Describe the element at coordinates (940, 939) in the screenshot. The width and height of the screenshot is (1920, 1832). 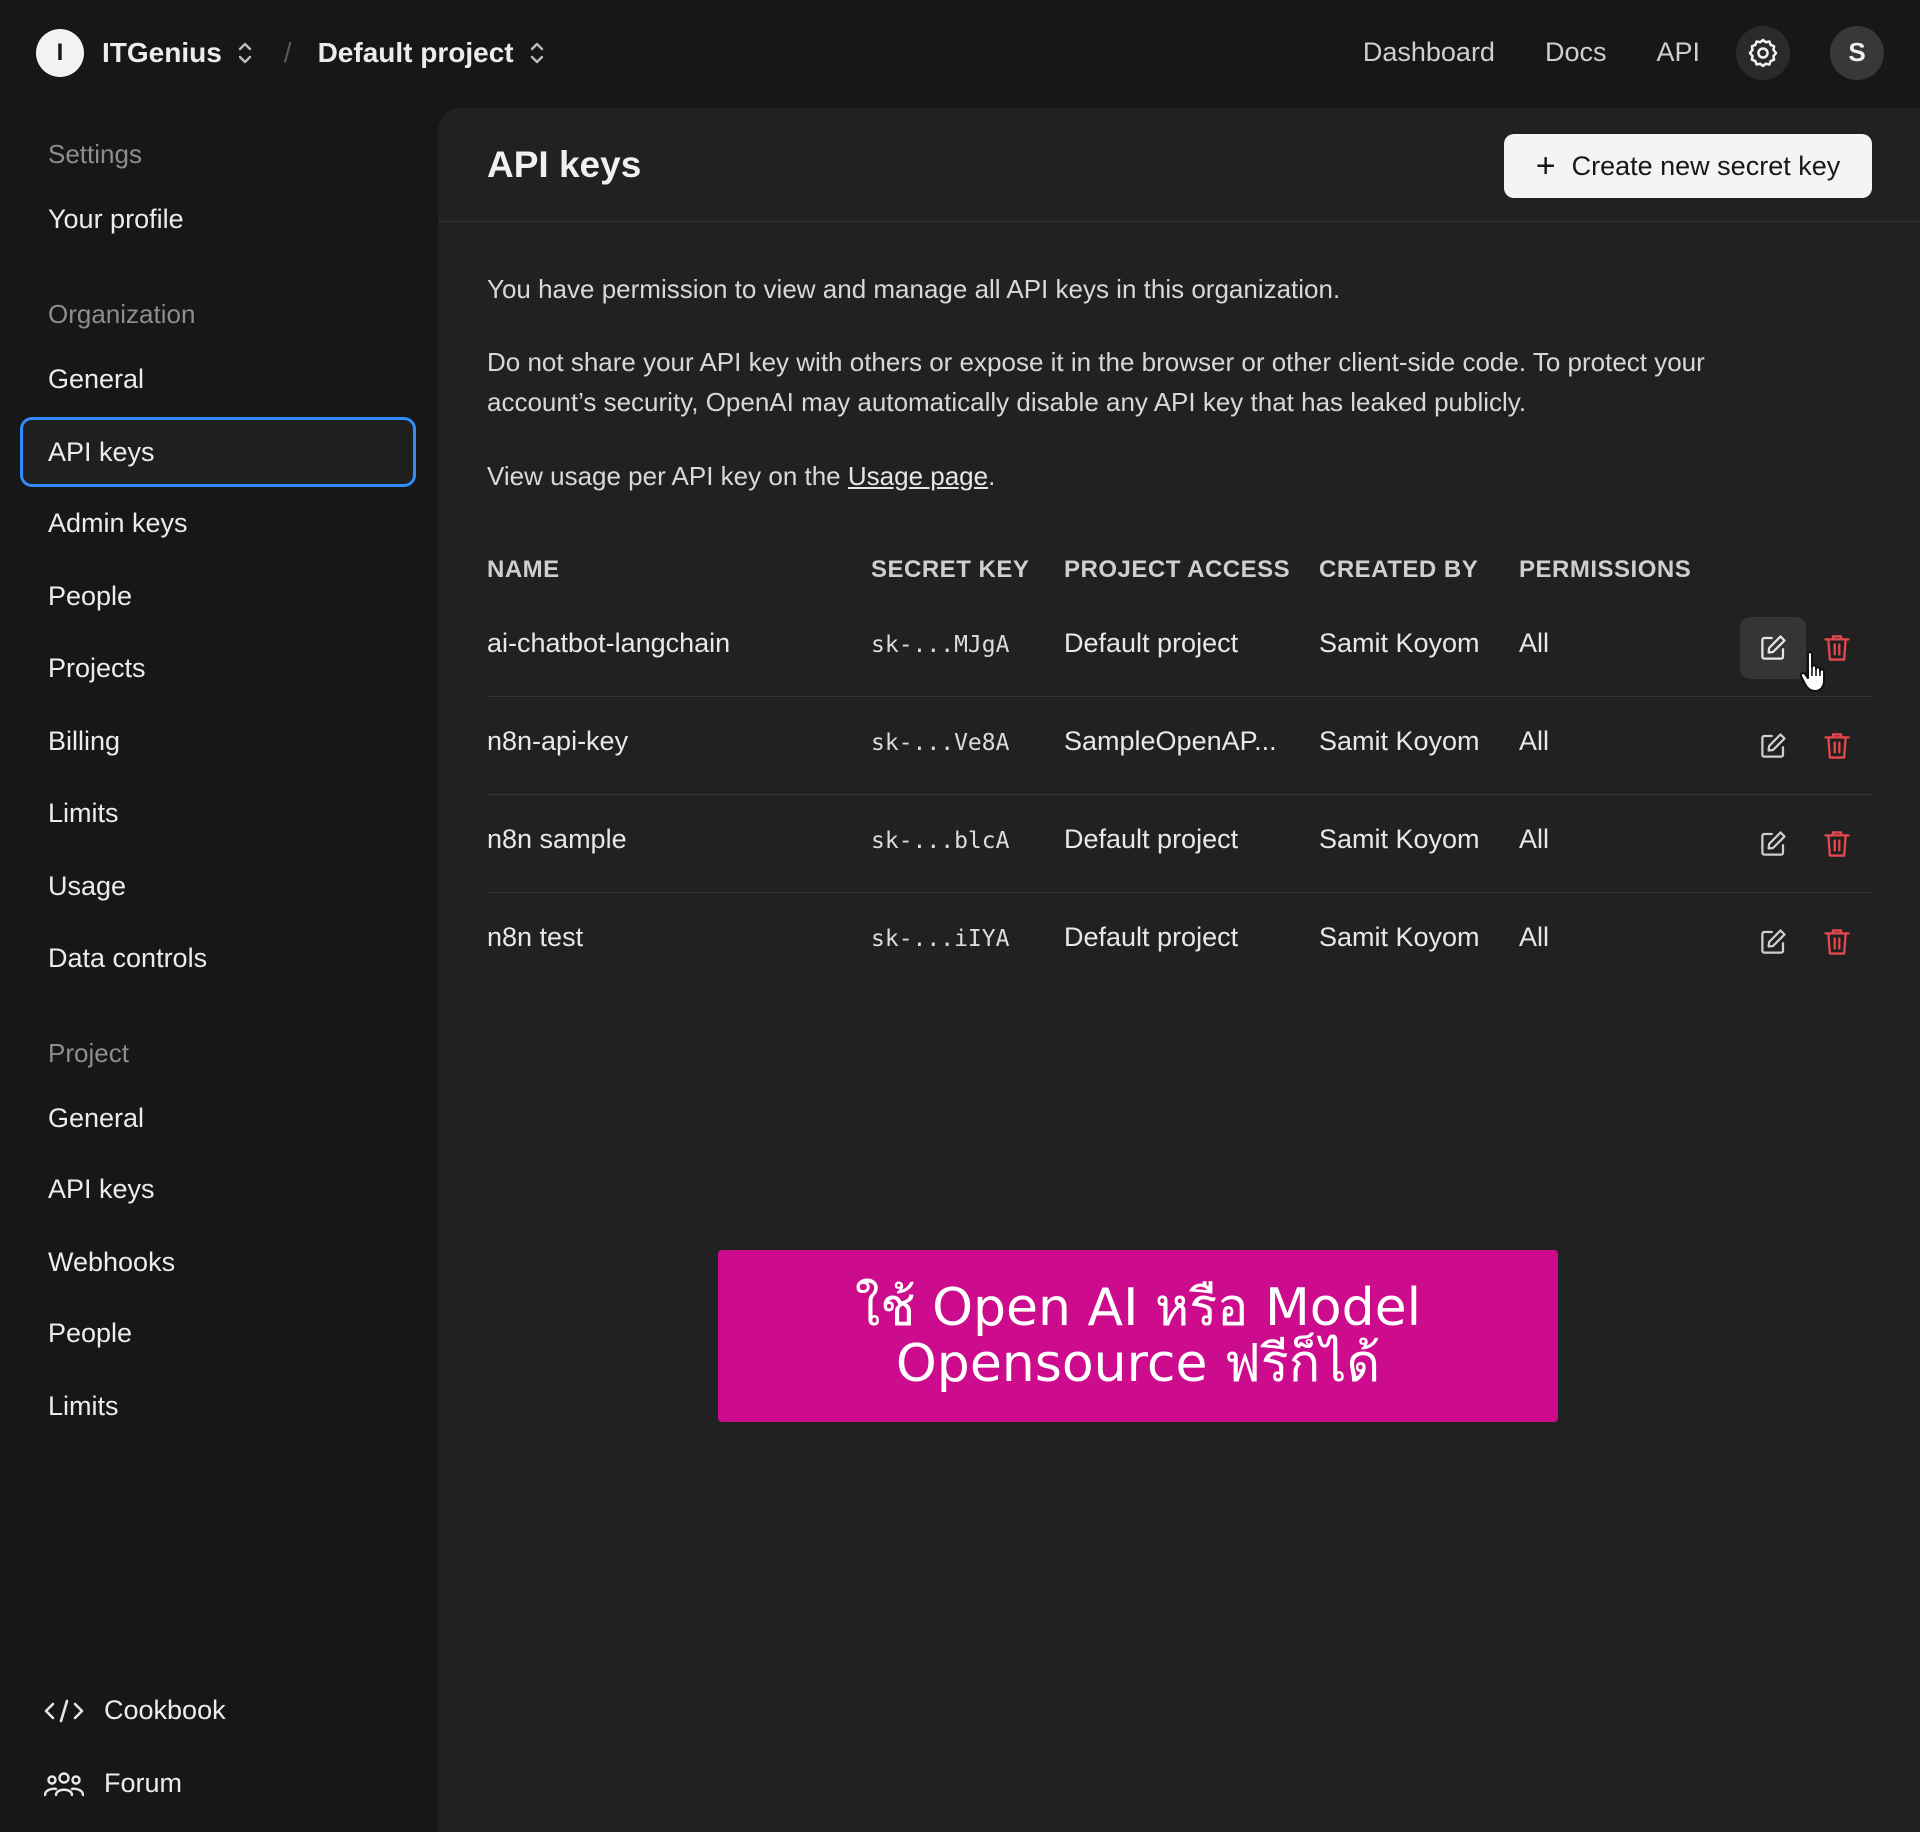
I see `secret-key: sk-...iIYA` at that location.